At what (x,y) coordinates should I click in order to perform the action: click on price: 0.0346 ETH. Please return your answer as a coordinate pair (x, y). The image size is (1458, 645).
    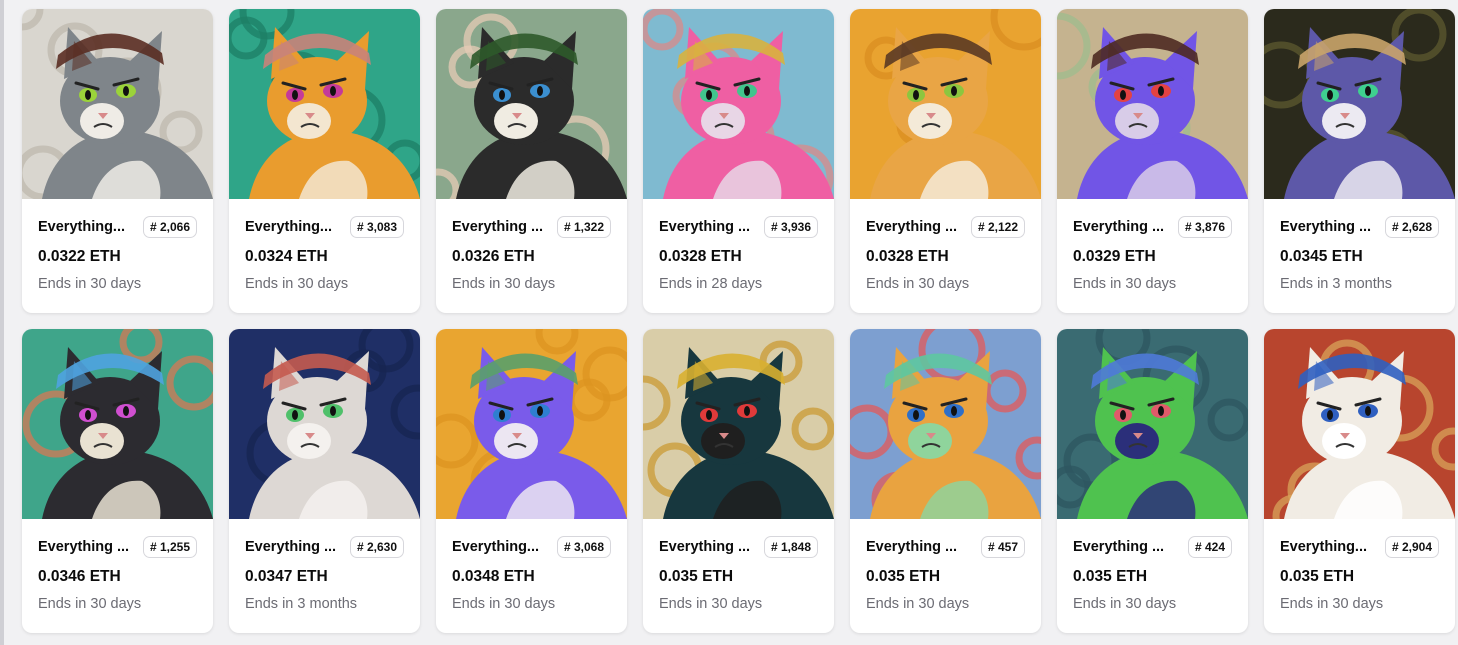
    Looking at the image, I should click on (79, 576).